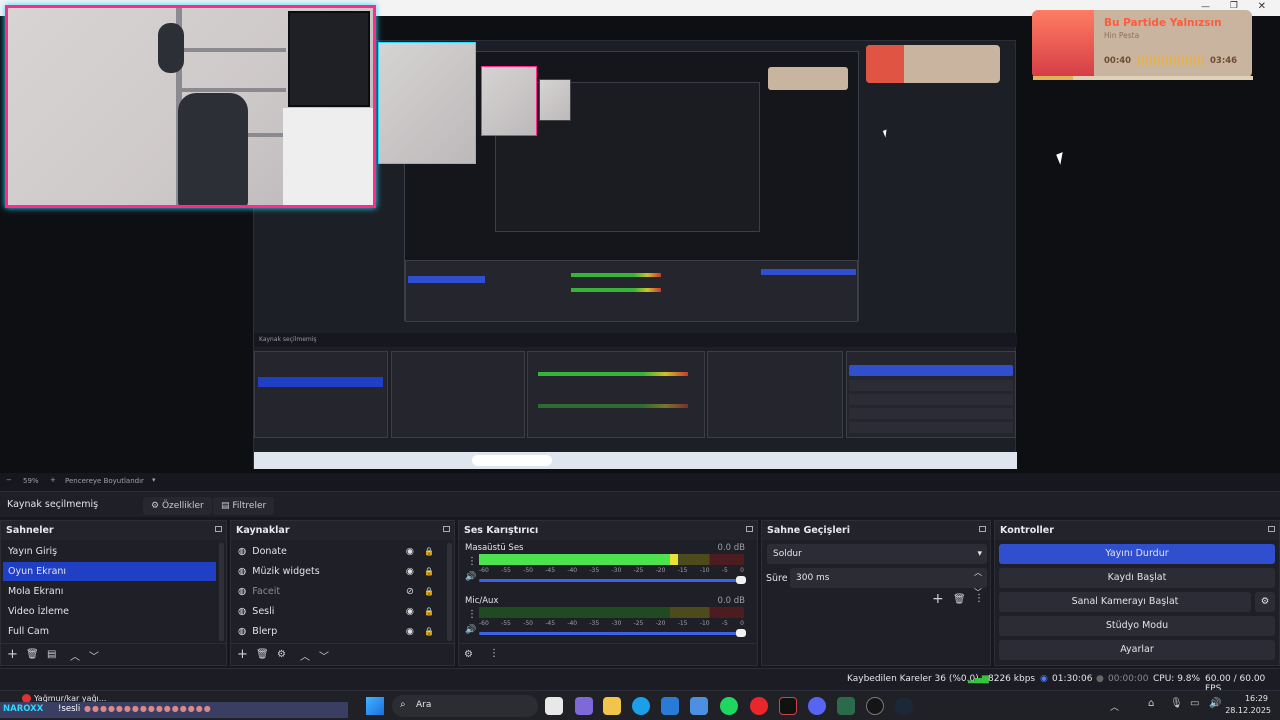 This screenshot has width=1280, height=720. Describe the element at coordinates (1176, 703) in the screenshot. I see `mic-tray-icon: 🎙` at that location.